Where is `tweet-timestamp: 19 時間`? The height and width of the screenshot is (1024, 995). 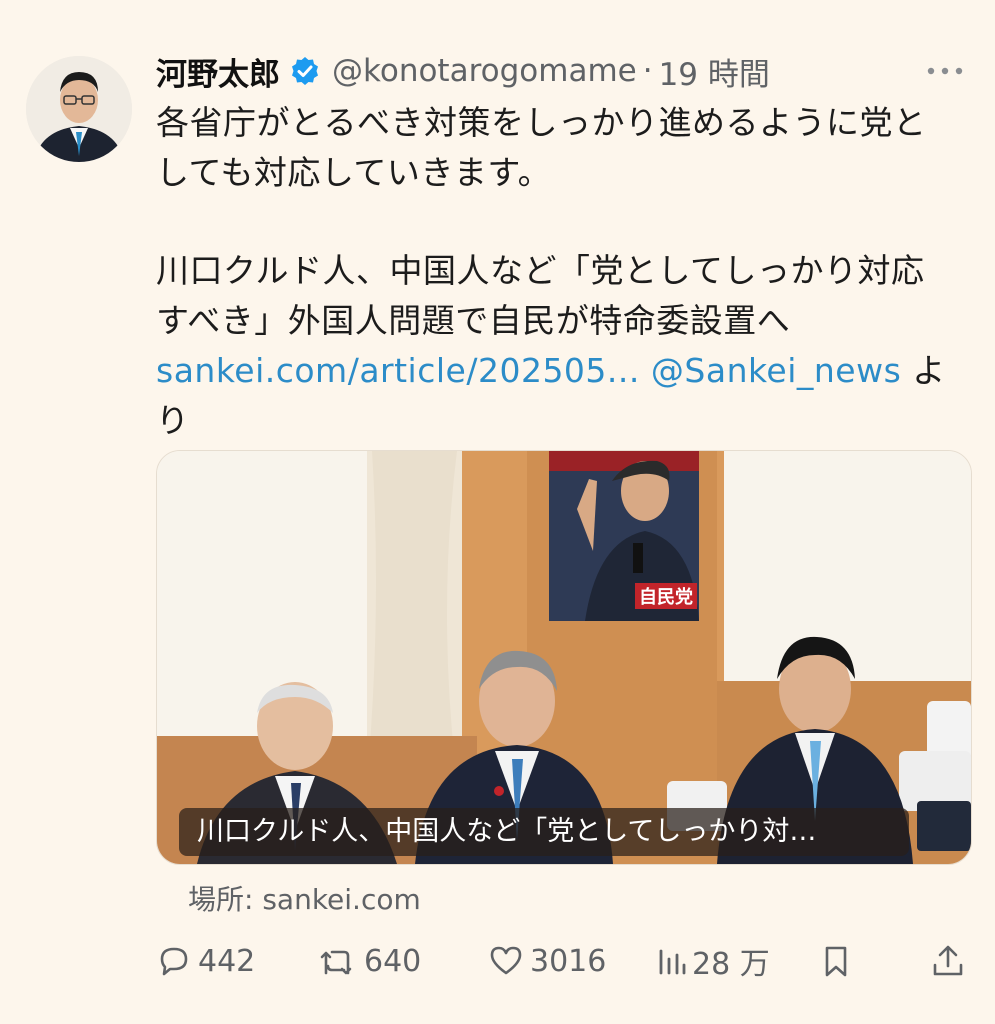 tweet-timestamp: 19 時間 is located at coordinates (714, 71).